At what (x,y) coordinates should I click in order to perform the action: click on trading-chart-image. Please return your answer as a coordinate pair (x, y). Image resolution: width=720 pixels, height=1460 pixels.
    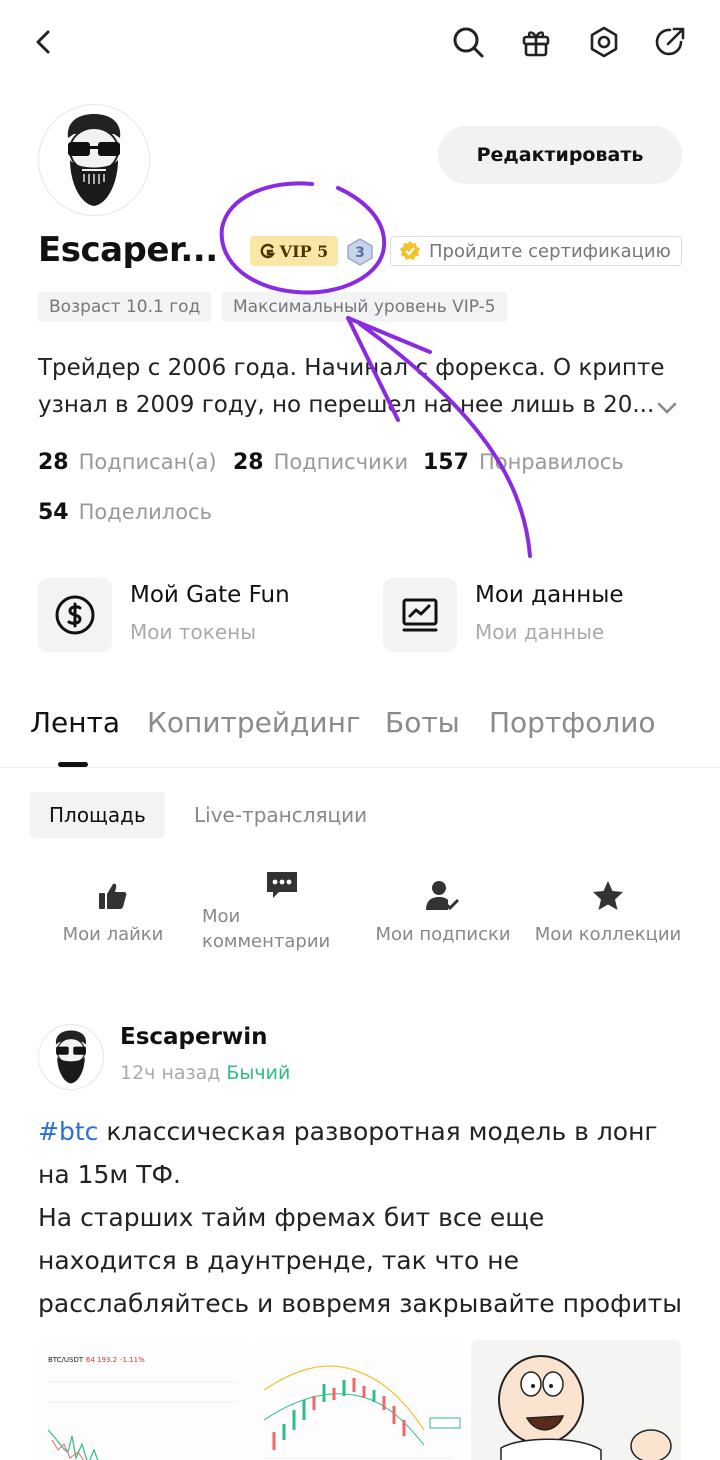
    Looking at the image, I should click on (359, 1400).